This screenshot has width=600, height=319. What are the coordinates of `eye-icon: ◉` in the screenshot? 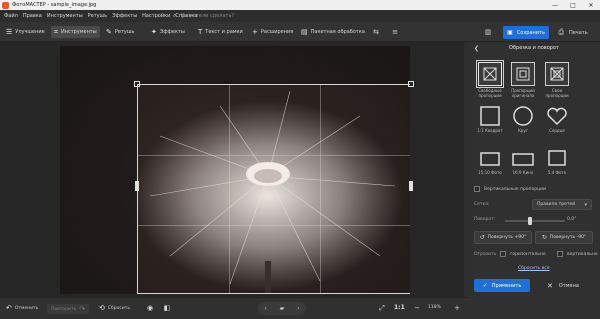 It's located at (150, 308).